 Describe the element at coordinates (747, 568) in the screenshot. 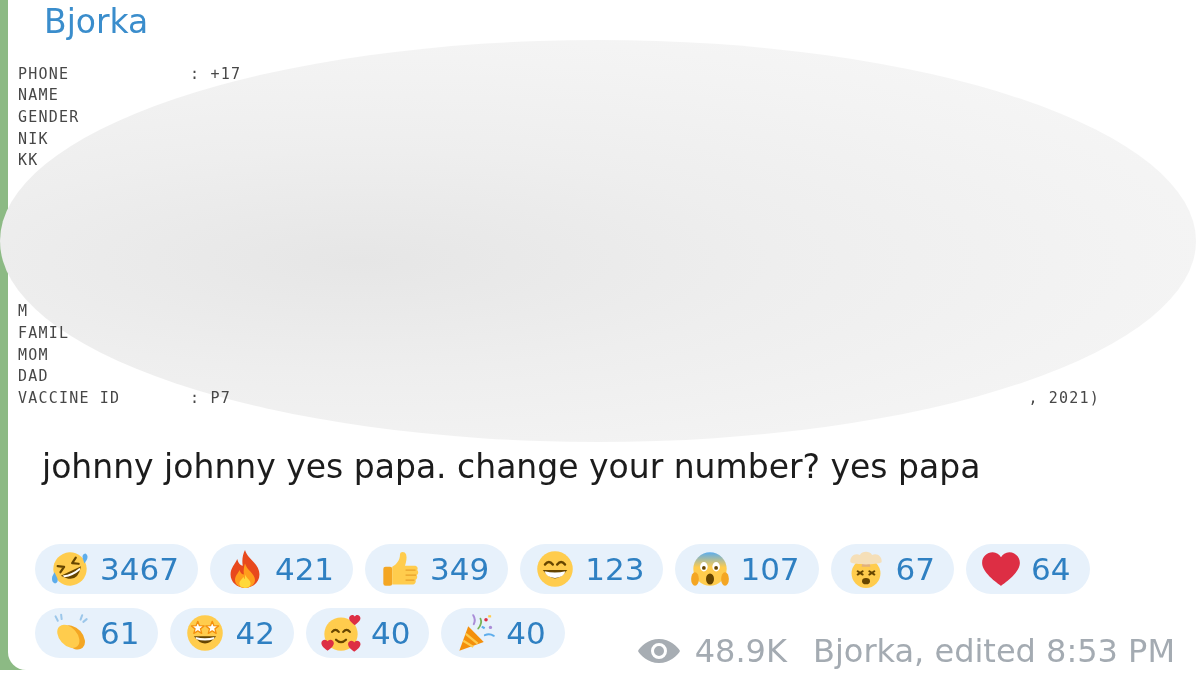

I see `reaction-chip: 107` at that location.